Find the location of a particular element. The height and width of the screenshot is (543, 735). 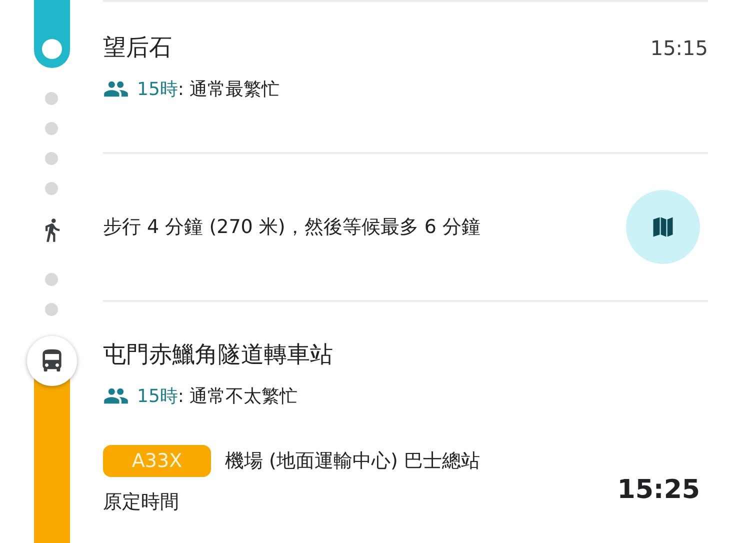

timeline-start-marker is located at coordinates (52, 34).